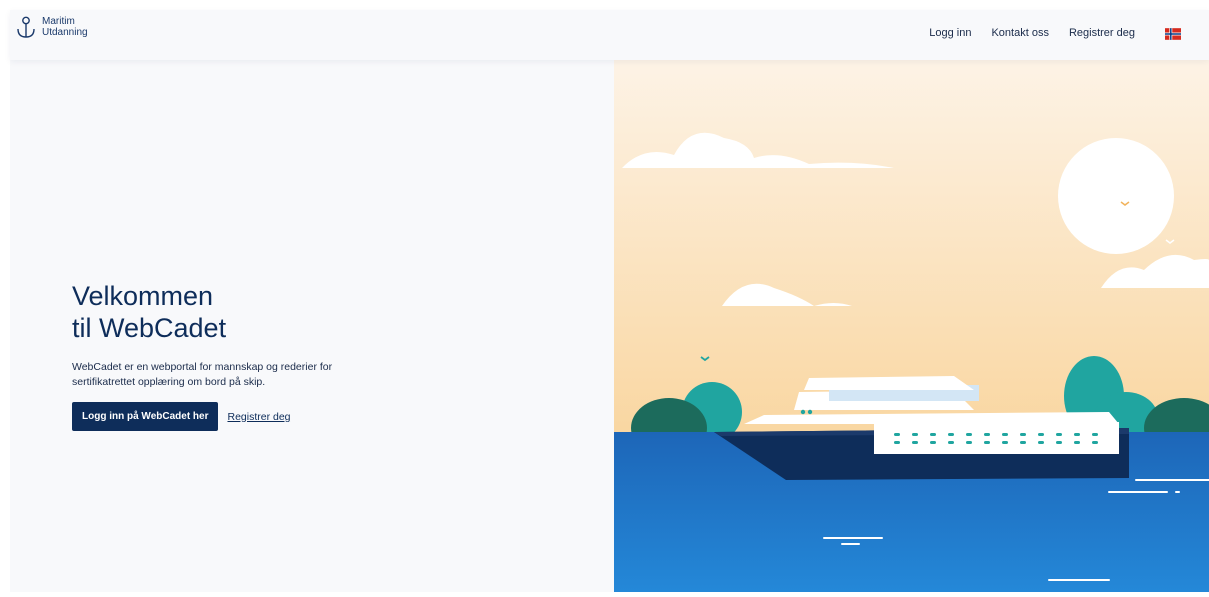 This screenshot has height=597, width=1209. I want to click on hero-title-line-2: til WebCadet, so click(149, 328).